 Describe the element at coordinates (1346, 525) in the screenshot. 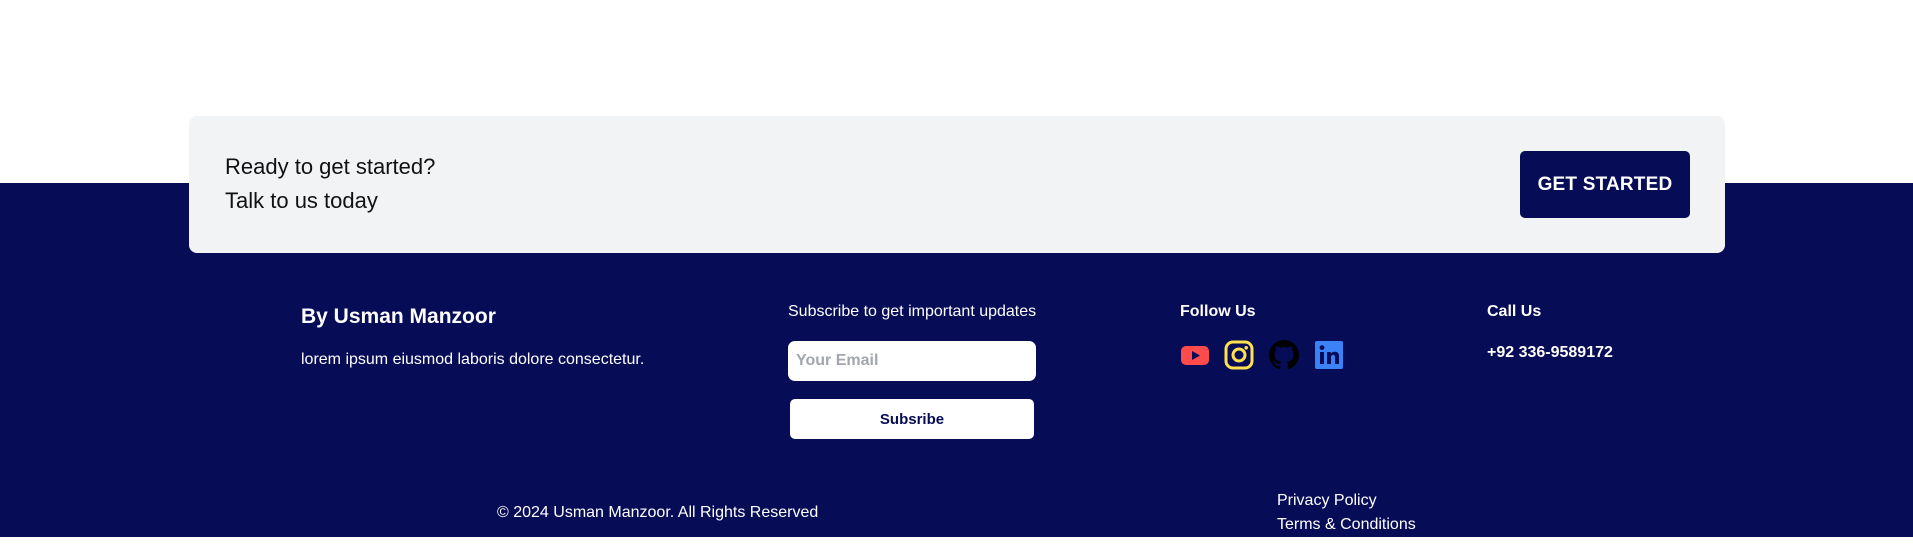

I see `terms-conditions-link: Terms & Conditions` at that location.